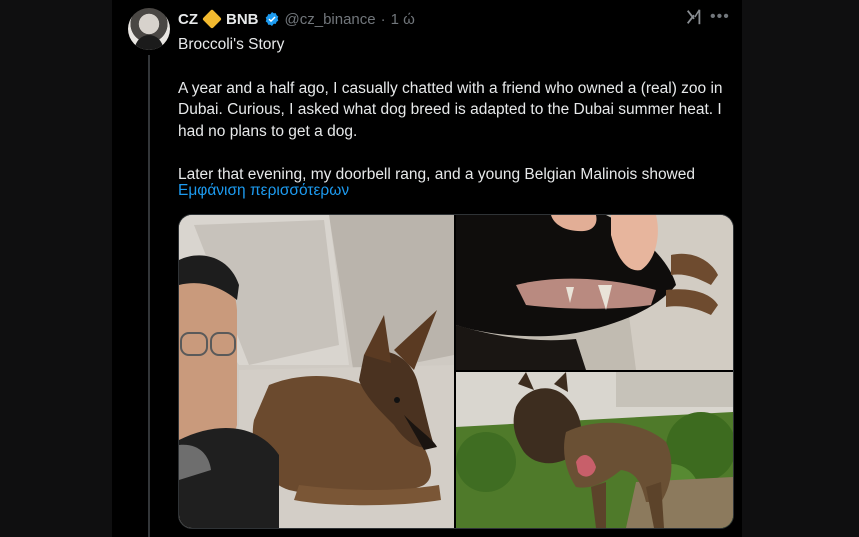 The width and height of the screenshot is (859, 537). I want to click on timestamp: 1 ώ, so click(403, 19).